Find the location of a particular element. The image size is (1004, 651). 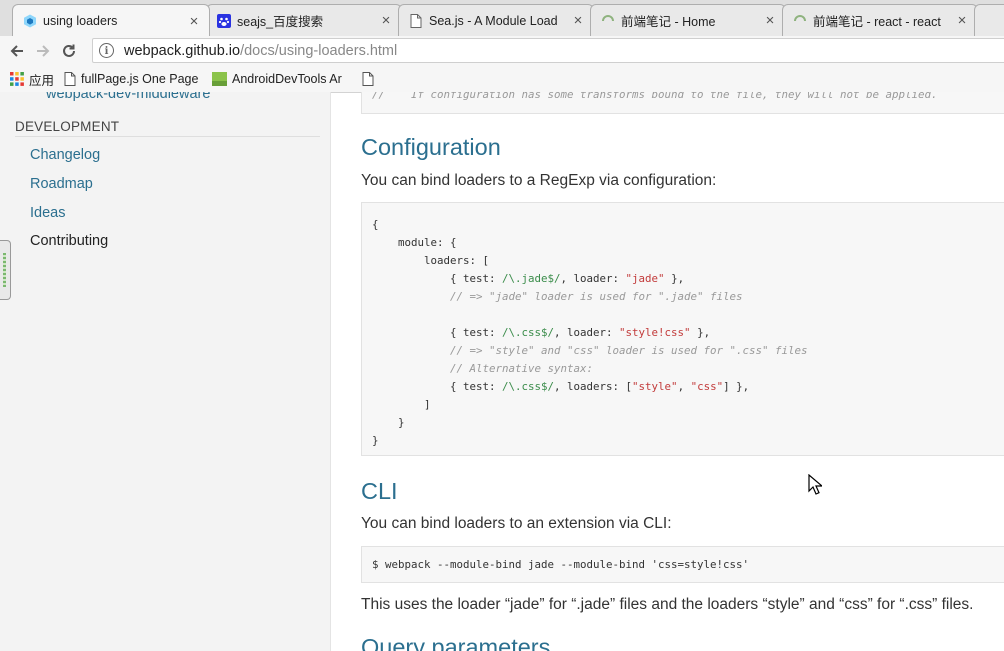

code-line: ] is located at coordinates (683, 405).